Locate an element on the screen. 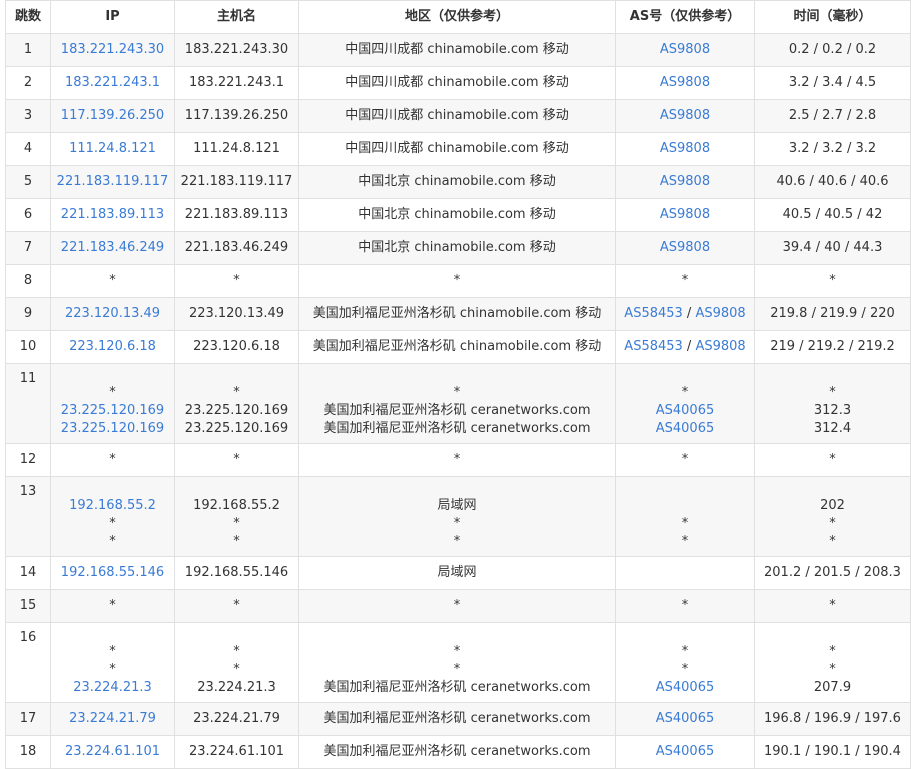 Image resolution: width=911 pixels, height=769 pixels. ip-cell: 221.183.46.249 is located at coordinates (112, 248).